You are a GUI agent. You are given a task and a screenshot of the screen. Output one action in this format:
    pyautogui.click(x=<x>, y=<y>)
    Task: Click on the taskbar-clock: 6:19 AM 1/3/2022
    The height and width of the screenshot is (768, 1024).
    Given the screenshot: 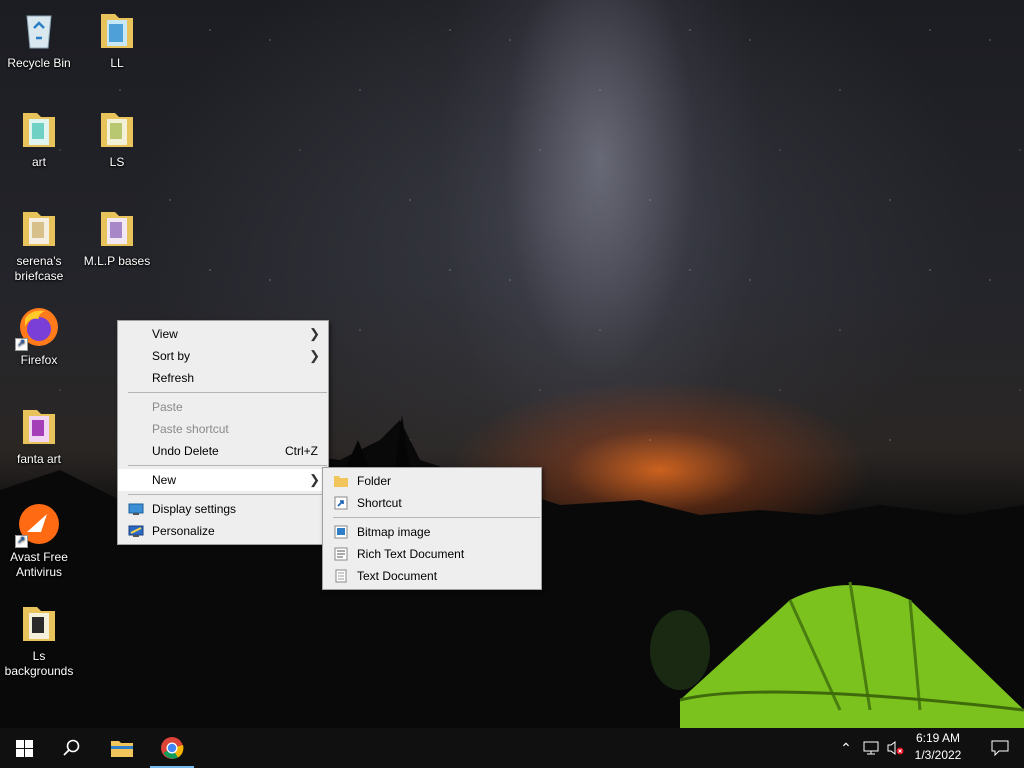 What is the action you would take?
    pyautogui.click(x=938, y=747)
    